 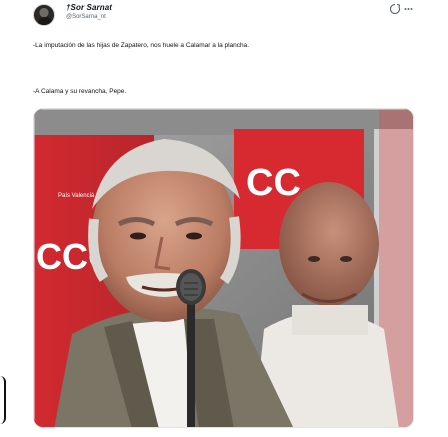 I want to click on author-handle: @SorSarna_nt, so click(x=86, y=17).